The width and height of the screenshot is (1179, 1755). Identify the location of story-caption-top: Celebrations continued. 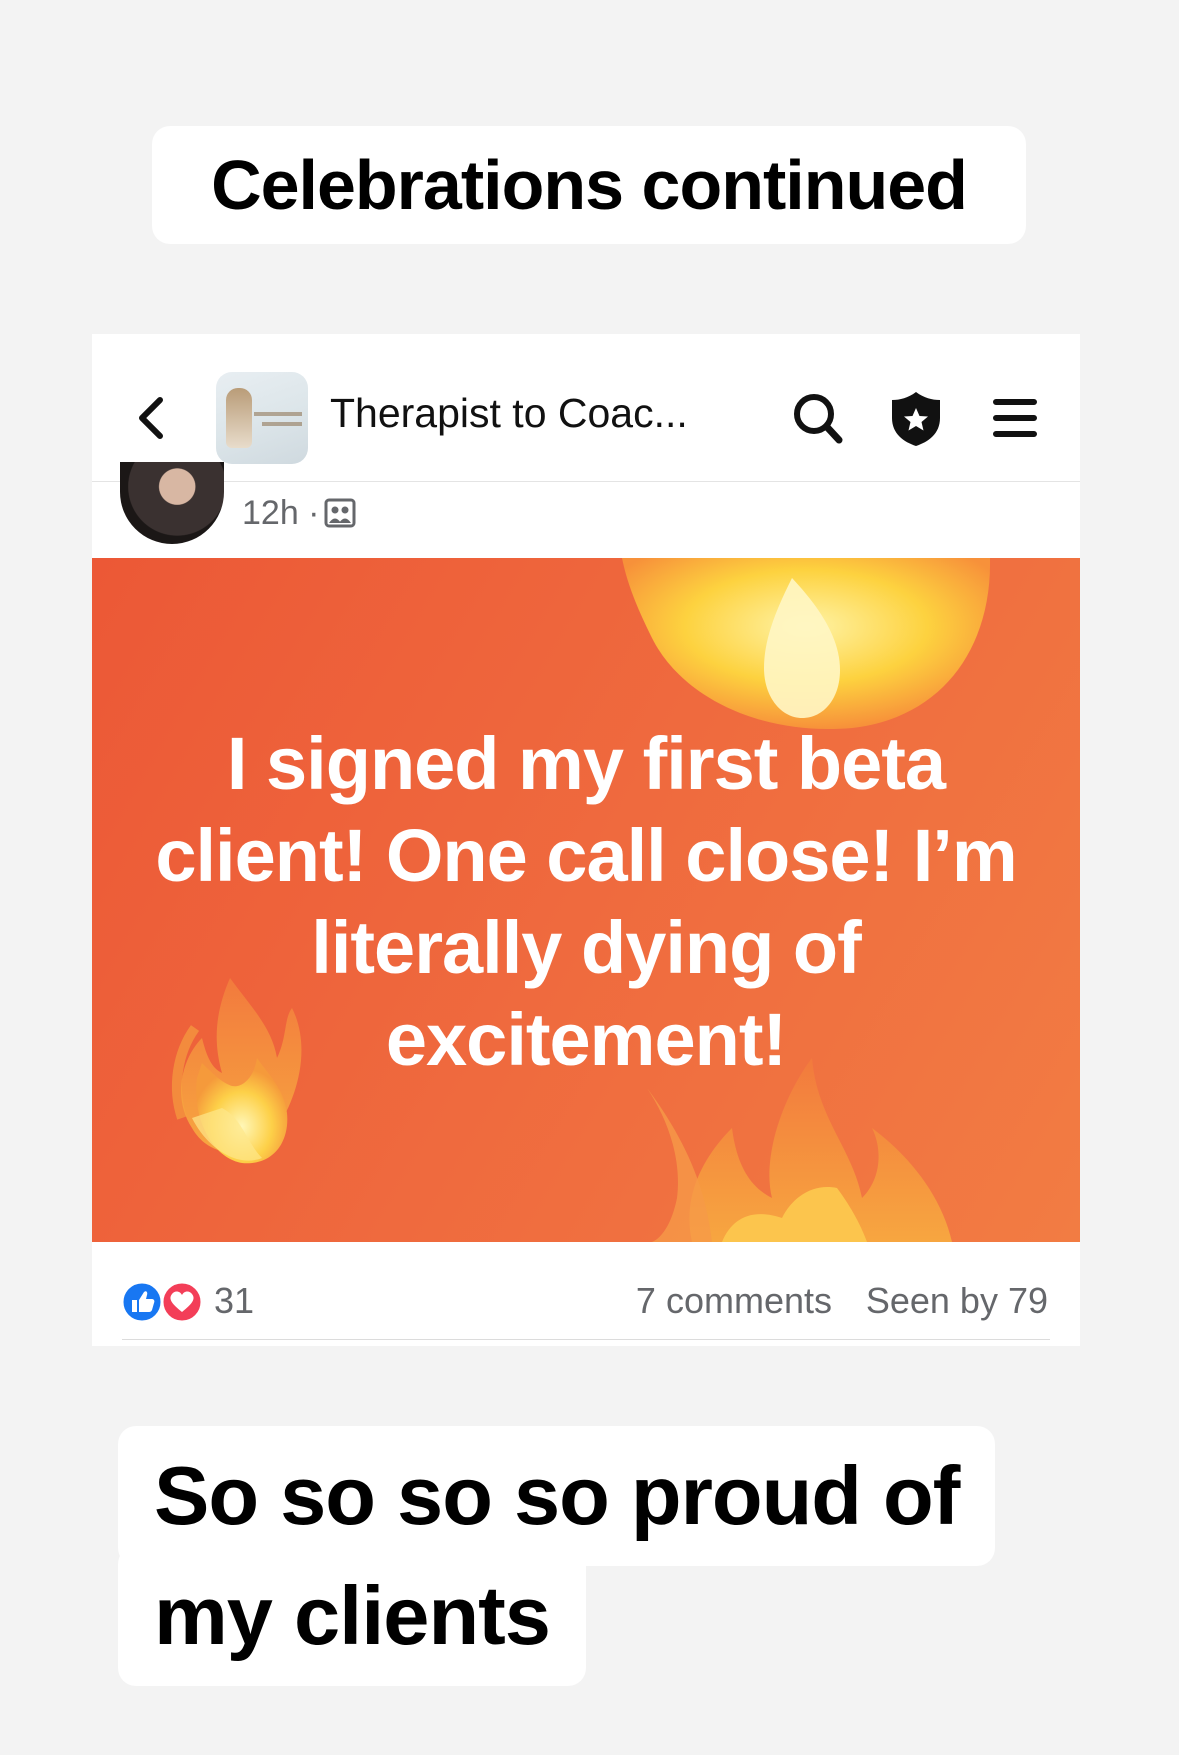
(589, 185).